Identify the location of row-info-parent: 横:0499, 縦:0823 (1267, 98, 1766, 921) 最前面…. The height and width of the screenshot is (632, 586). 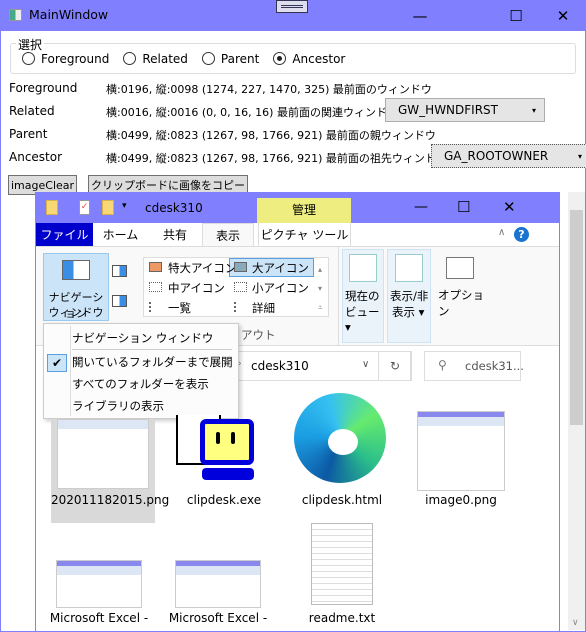
(271, 135).